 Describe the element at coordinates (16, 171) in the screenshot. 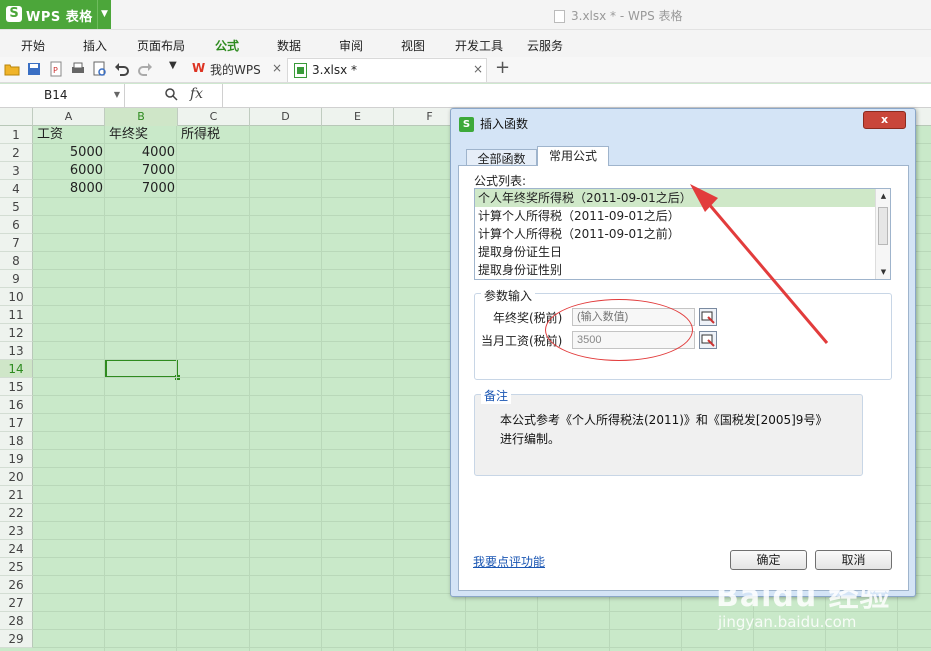

I see `row-header-3: 3` at that location.